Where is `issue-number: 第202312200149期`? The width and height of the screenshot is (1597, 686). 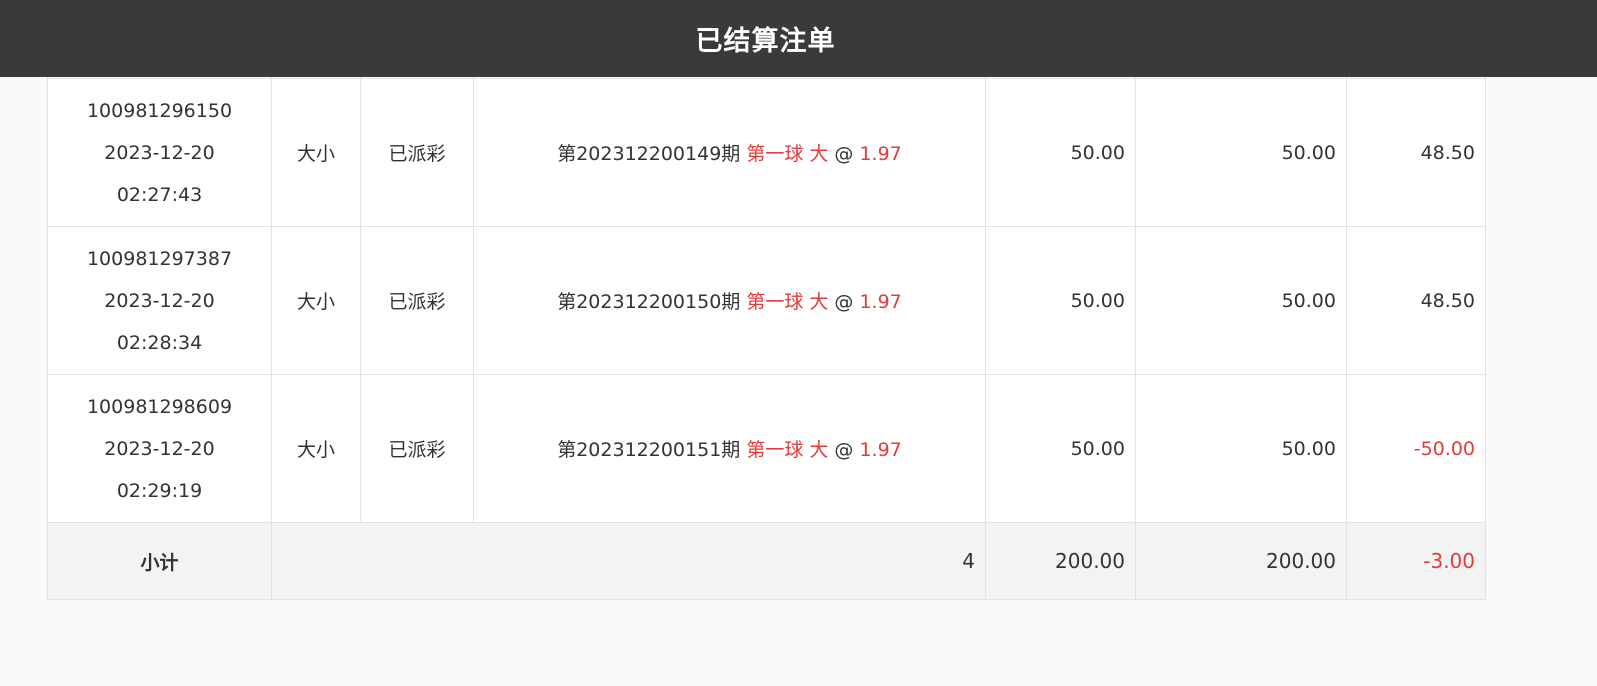
issue-number: 第202312200149期 is located at coordinates (649, 154).